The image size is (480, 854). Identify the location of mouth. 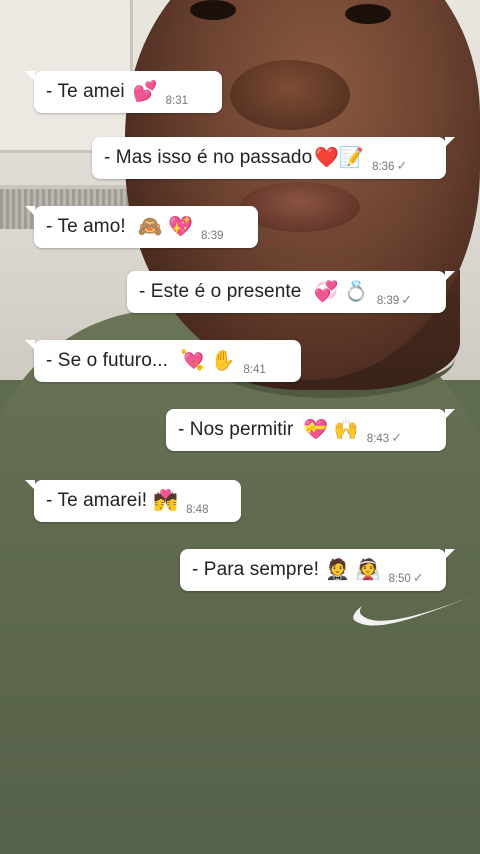
(300, 207).